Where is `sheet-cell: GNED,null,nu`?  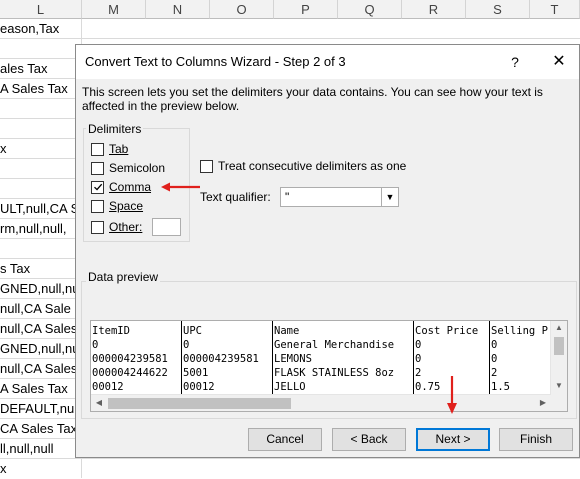
sheet-cell: GNED,null,nu is located at coordinates (39, 349).